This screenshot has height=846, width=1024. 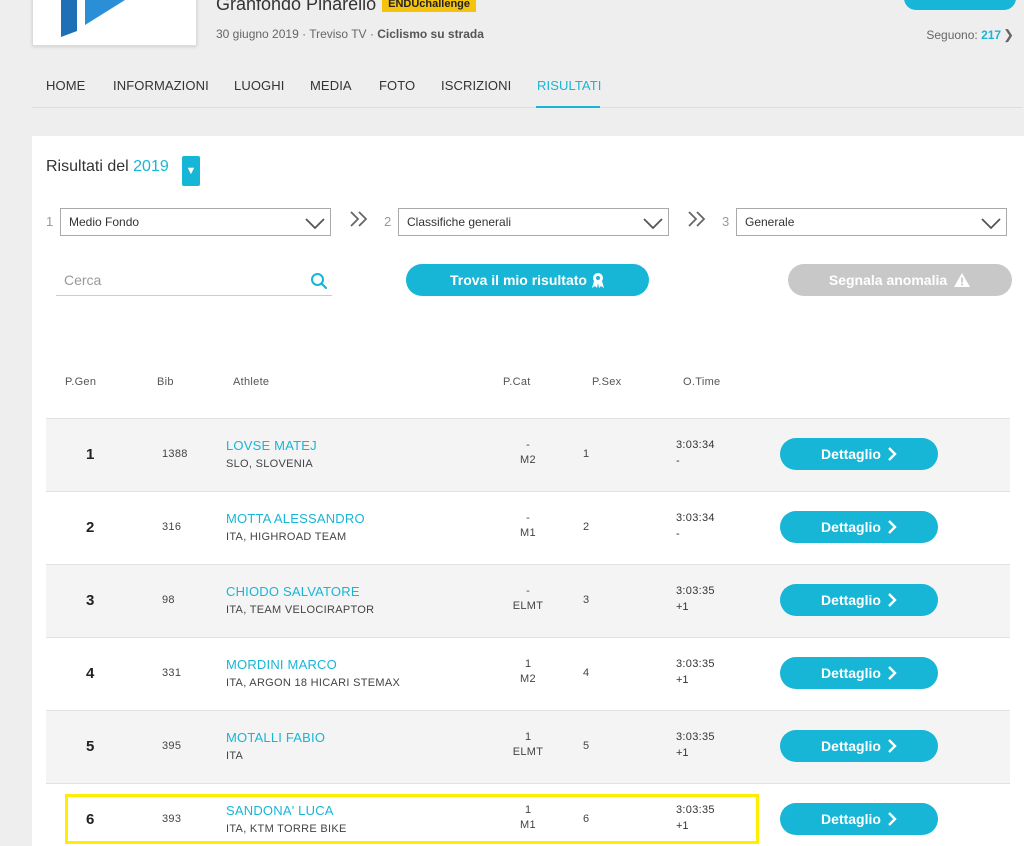 I want to click on row-position: 2, so click(x=90, y=527).